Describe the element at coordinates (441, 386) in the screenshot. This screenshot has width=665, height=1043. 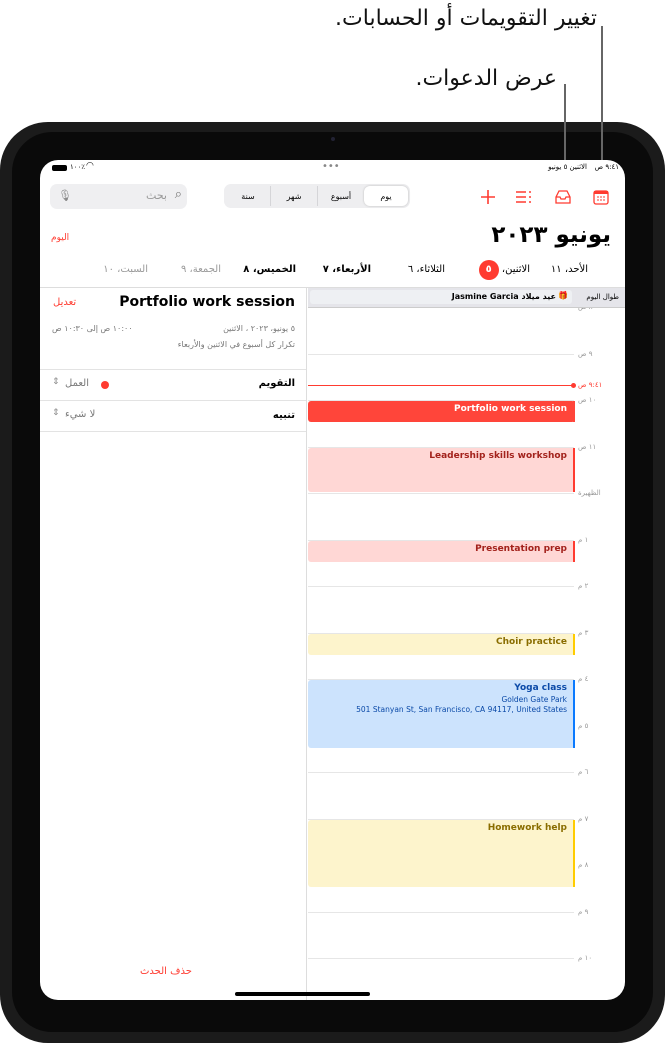
I see `current-time-line` at that location.